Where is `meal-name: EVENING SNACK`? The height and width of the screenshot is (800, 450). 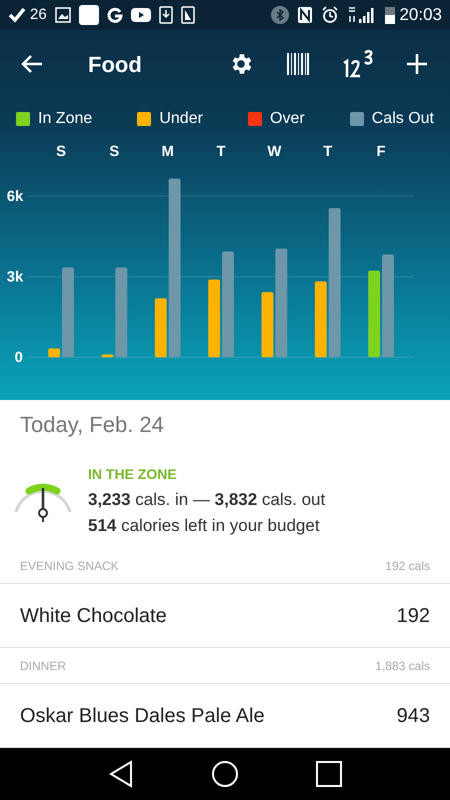 meal-name: EVENING SNACK is located at coordinates (69, 566).